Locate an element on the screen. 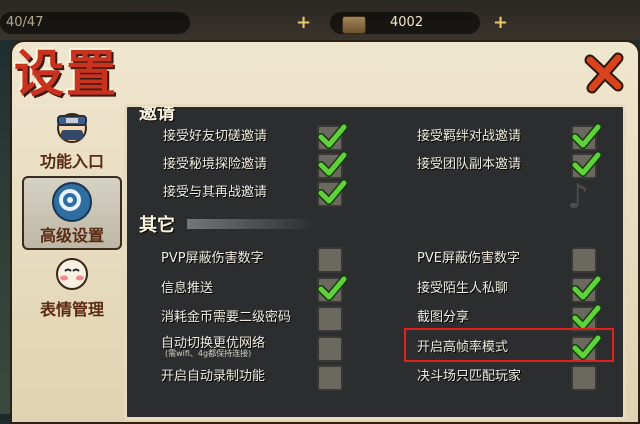 This screenshot has width=640, height=424. add-coins-button: + is located at coordinates (500, 23).